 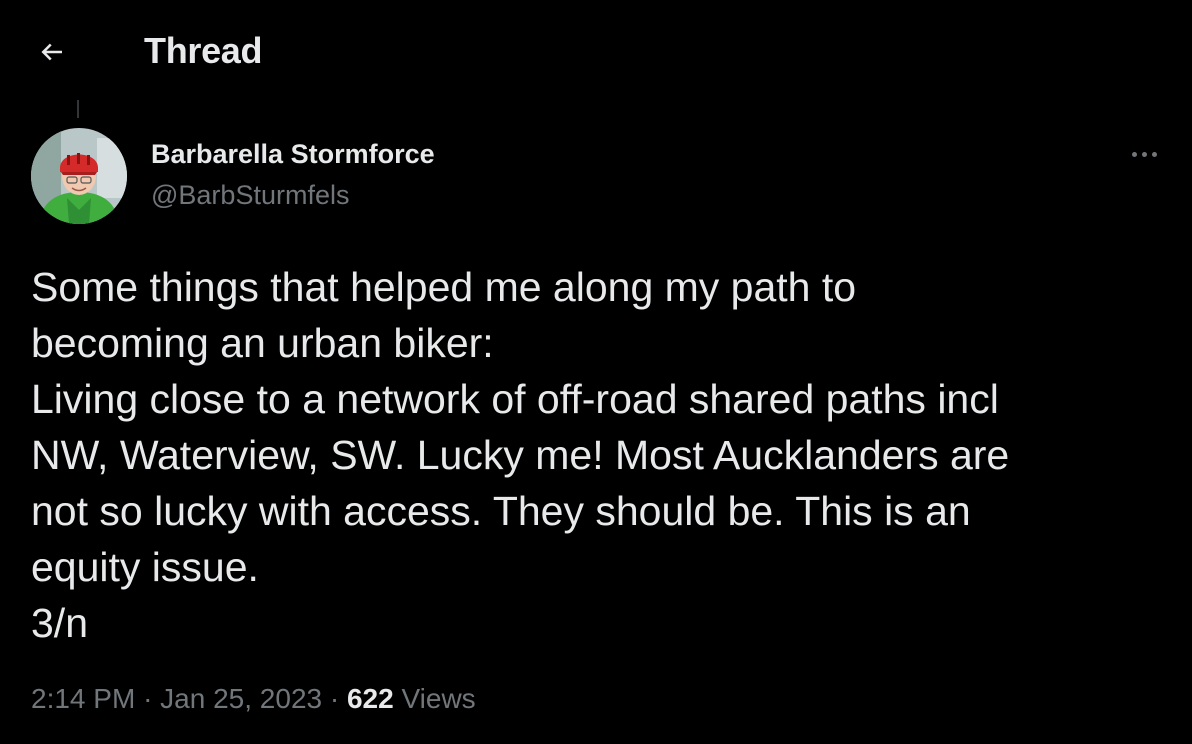 I want to click on tweet-text-line: 3/n, so click(x=59, y=623).